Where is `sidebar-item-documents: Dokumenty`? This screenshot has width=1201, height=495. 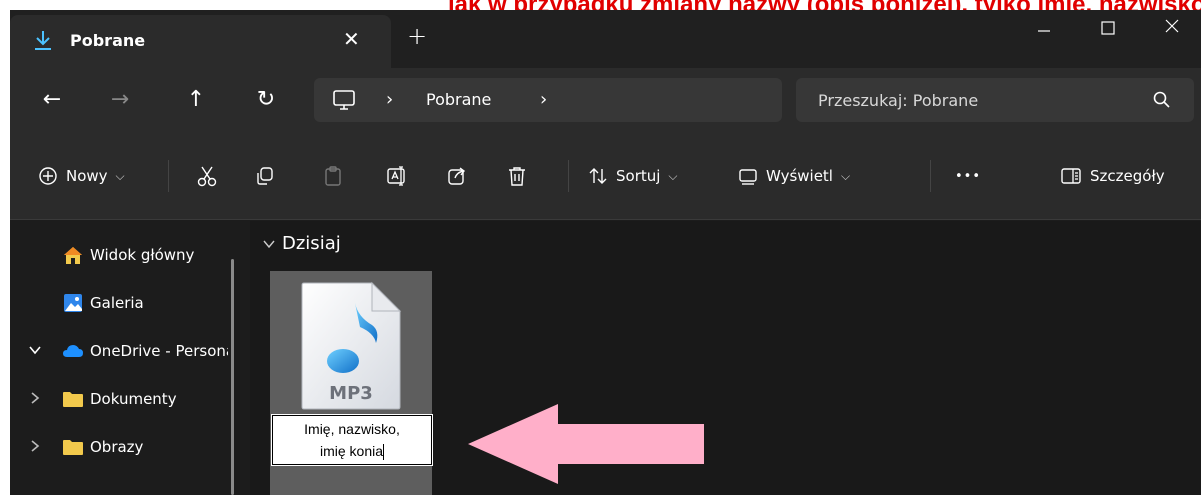 sidebar-item-documents: Dokumenty is located at coordinates (120, 400).